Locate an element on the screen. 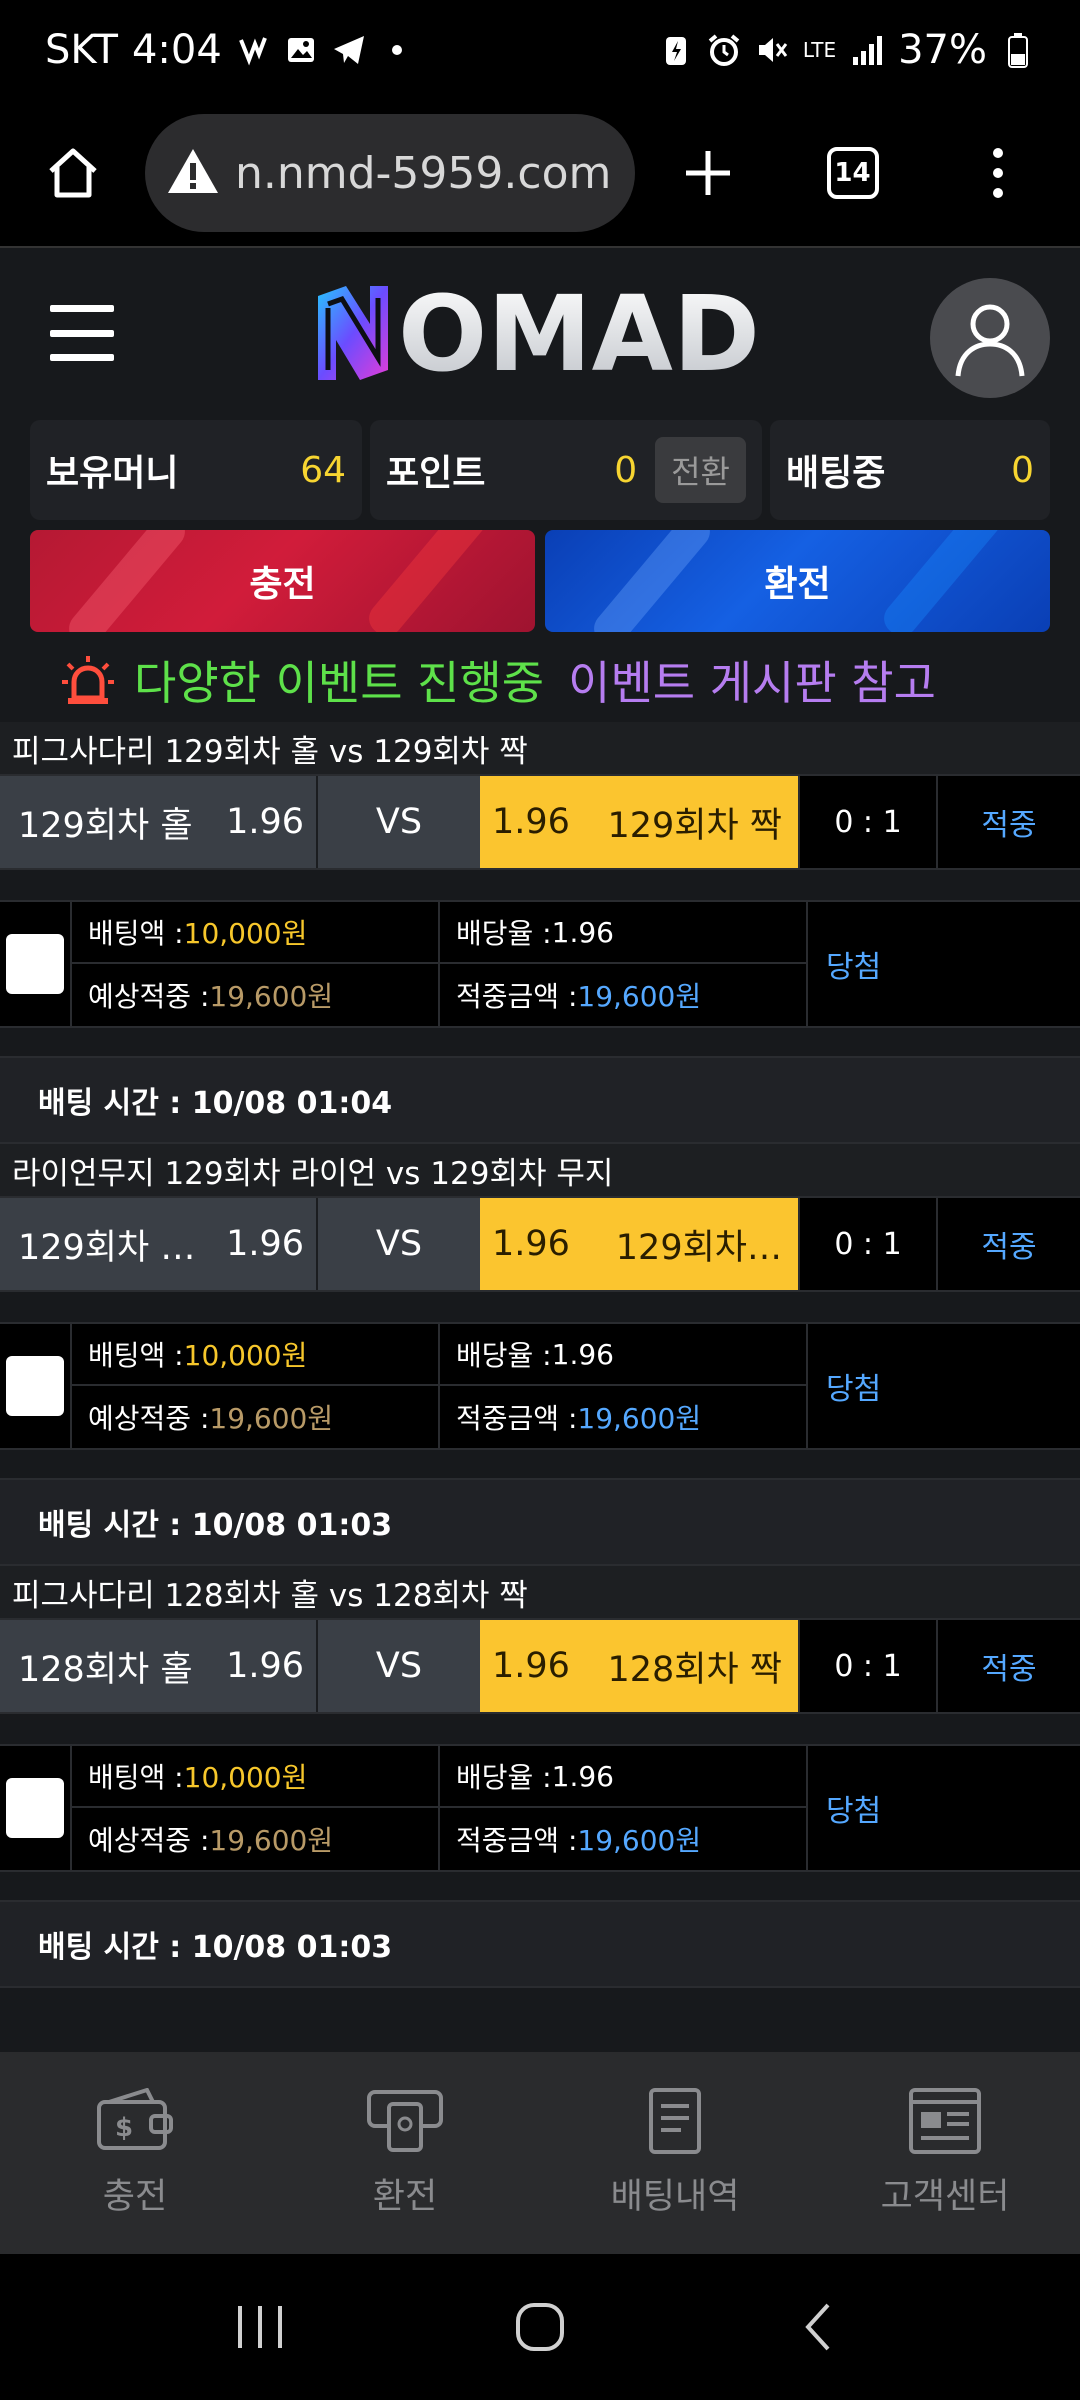 Image resolution: width=1080 pixels, height=2400 pixels. bet-title: 피그사다리 128회차 홀 vs 128회차 짝 is located at coordinates (540, 1593).